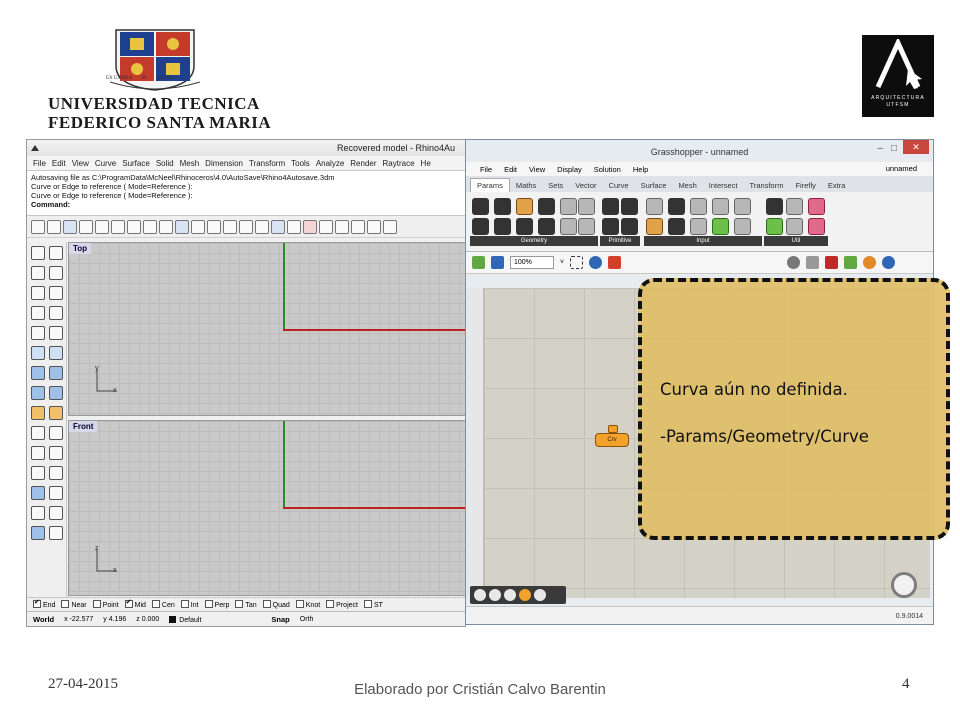 Image resolution: width=960 pixels, height=720 pixels. I want to click on undo-view-icon, so click(262, 226).